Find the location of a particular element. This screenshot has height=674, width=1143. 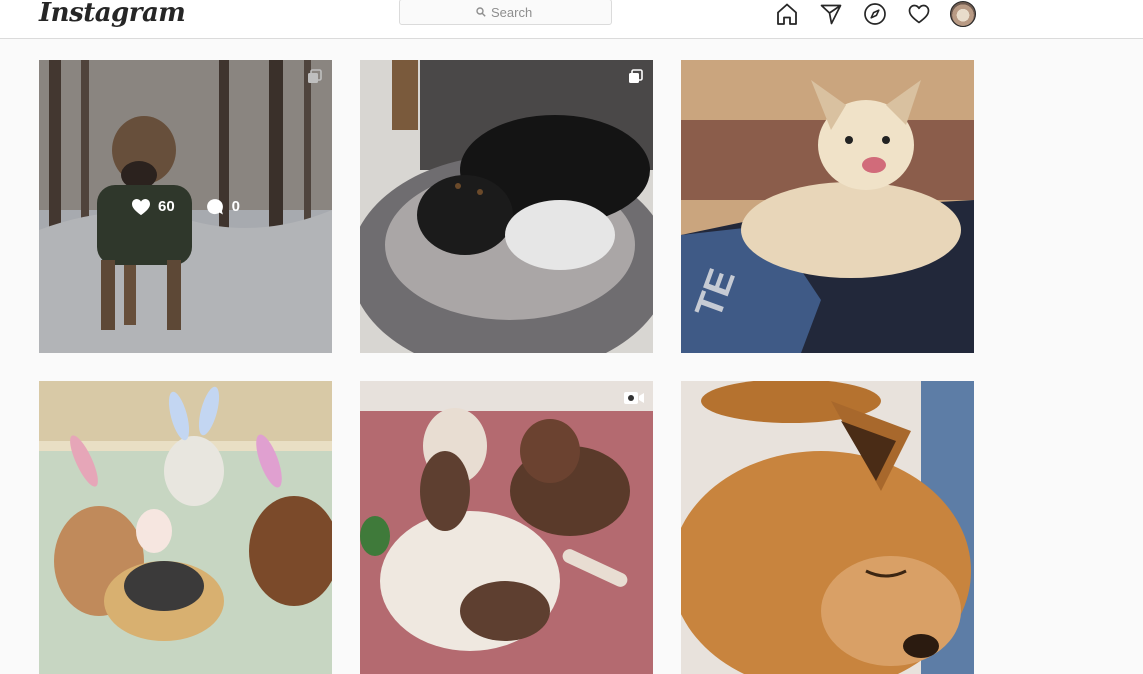

comments-count: 0 is located at coordinates (236, 206).